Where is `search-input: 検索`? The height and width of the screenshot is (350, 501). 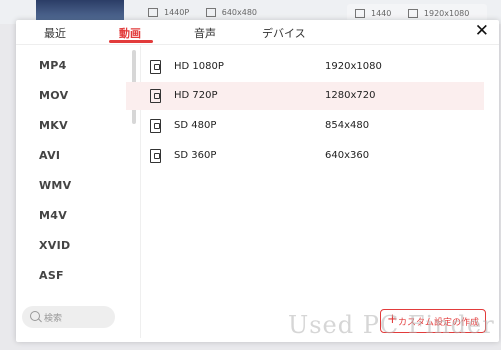
search-input: 検索 is located at coordinates (68, 317).